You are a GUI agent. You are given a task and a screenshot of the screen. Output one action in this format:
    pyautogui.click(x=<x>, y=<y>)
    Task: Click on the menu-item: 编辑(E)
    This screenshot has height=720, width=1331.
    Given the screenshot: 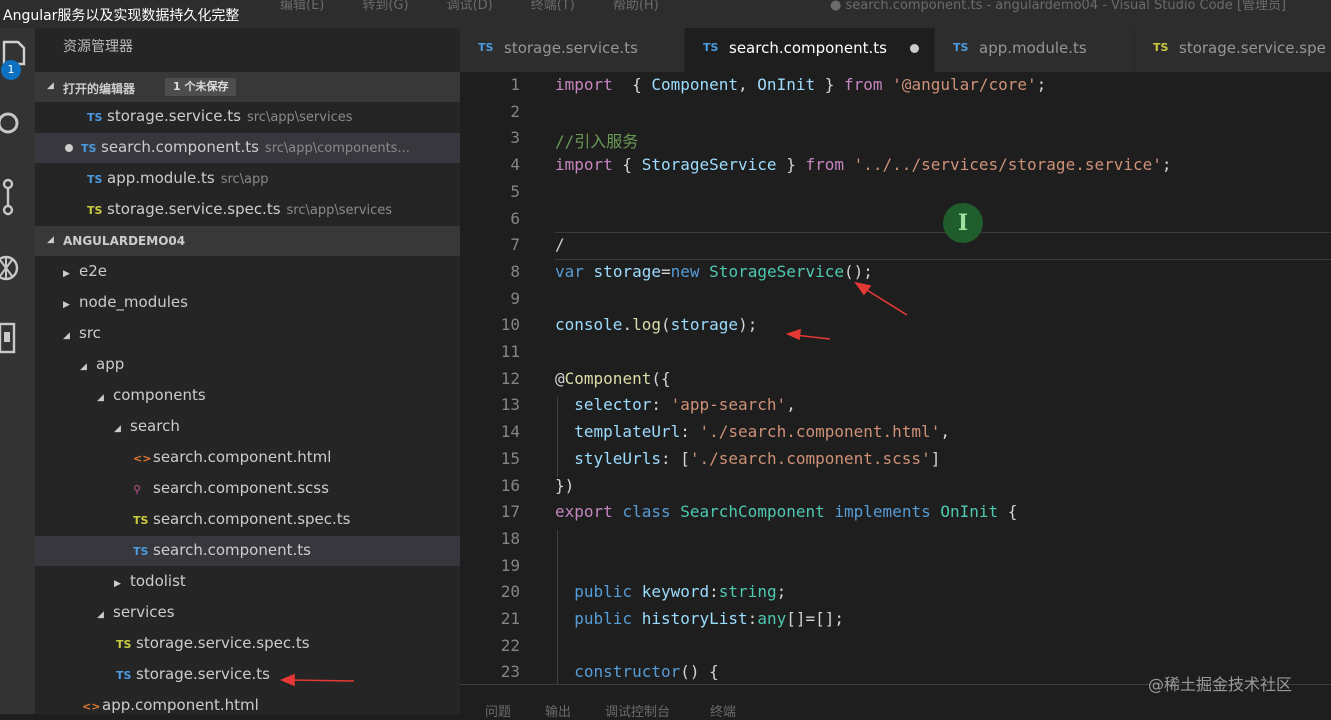 What is the action you would take?
    pyautogui.click(x=302, y=6)
    